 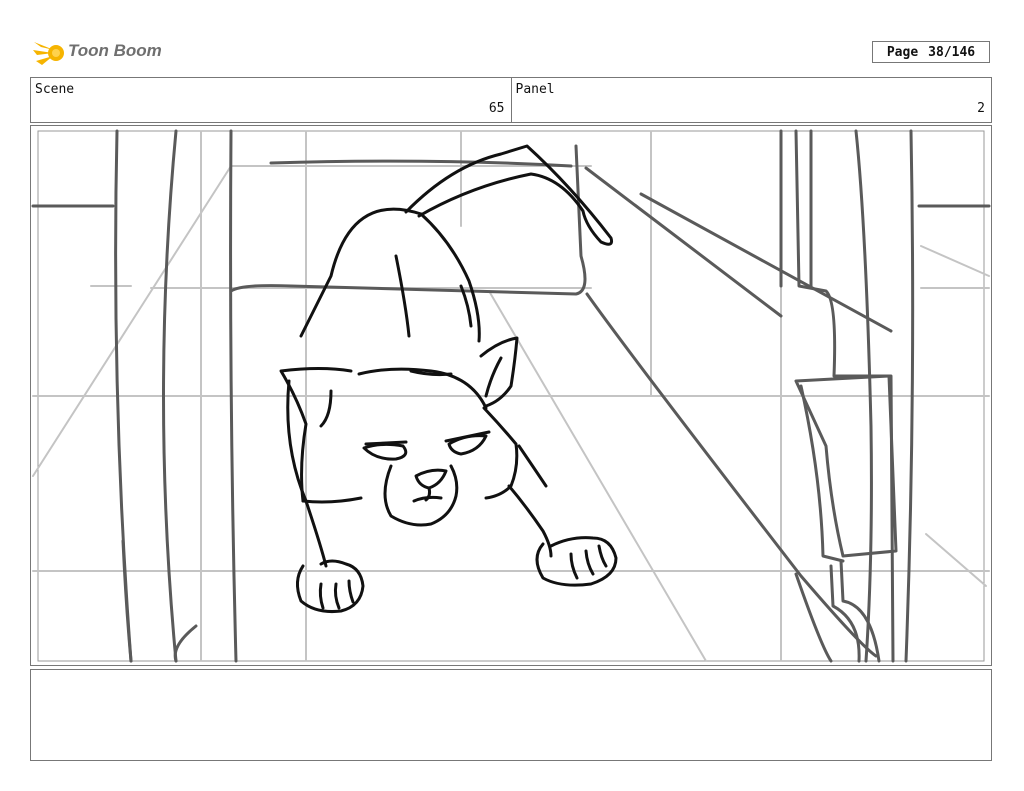 What do you see at coordinates (981, 108) in the screenshot?
I see `panel-number: 2` at bounding box center [981, 108].